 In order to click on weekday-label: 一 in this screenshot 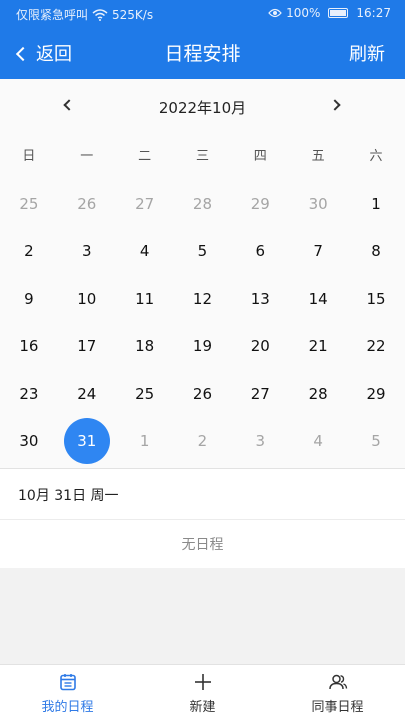, I will do `click(87, 156)`.